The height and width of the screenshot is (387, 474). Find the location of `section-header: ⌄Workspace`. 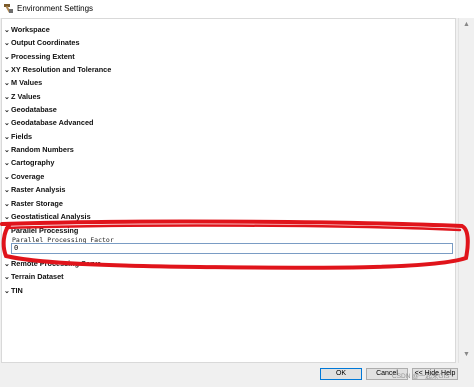

section-header: ⌄Workspace is located at coordinates (27, 31).